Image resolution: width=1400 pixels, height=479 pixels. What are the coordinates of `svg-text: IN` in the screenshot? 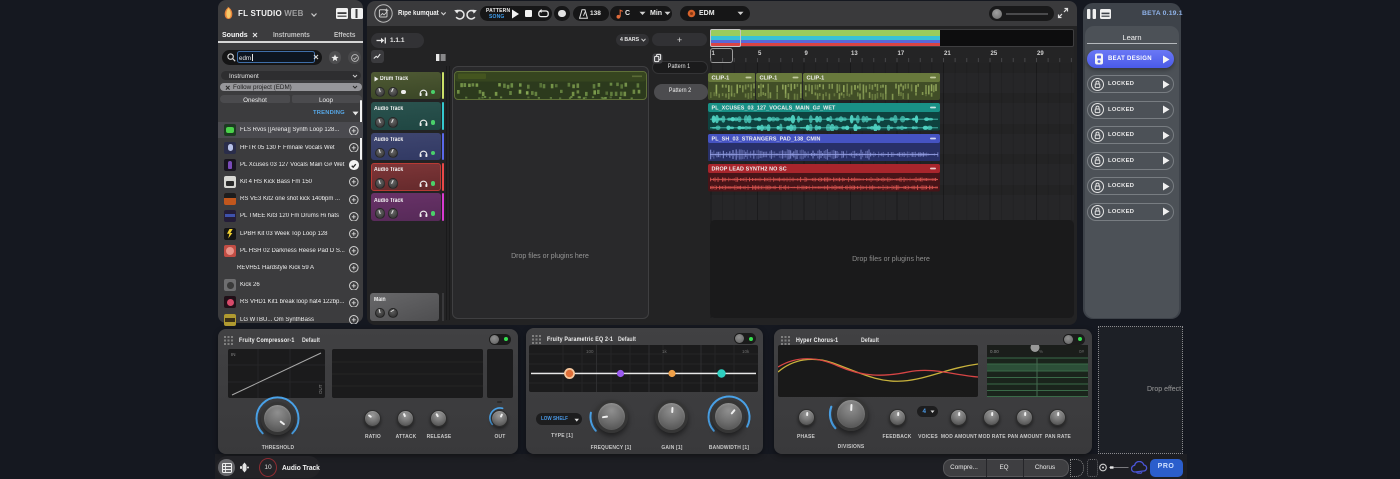 It's located at (233, 354).